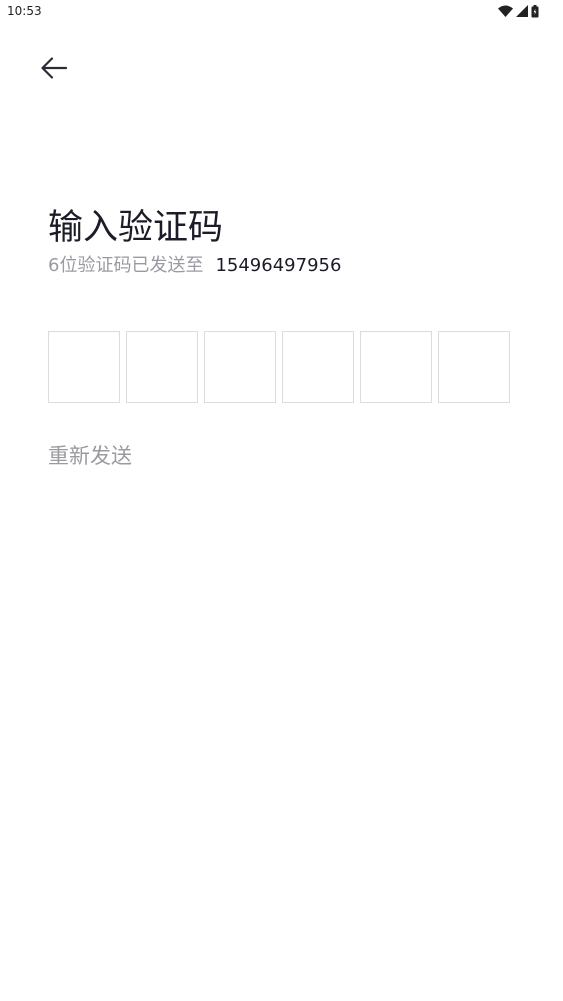 Image resolution: width=563 pixels, height=1001 pixels. I want to click on code-sent-label: 6位验证码已发送至, so click(126, 265).